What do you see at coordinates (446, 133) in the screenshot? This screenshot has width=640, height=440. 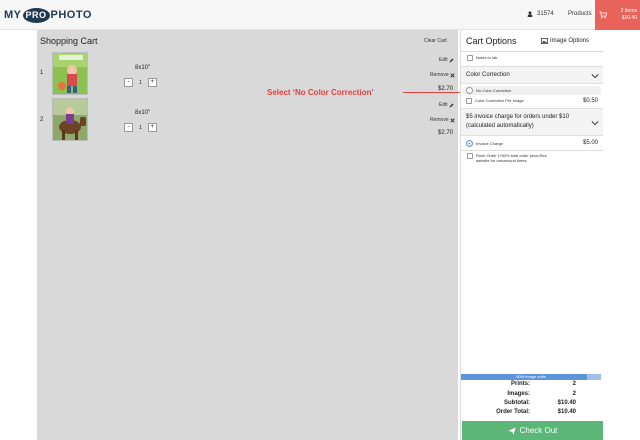 I see `item-price: $2.70` at bounding box center [446, 133].